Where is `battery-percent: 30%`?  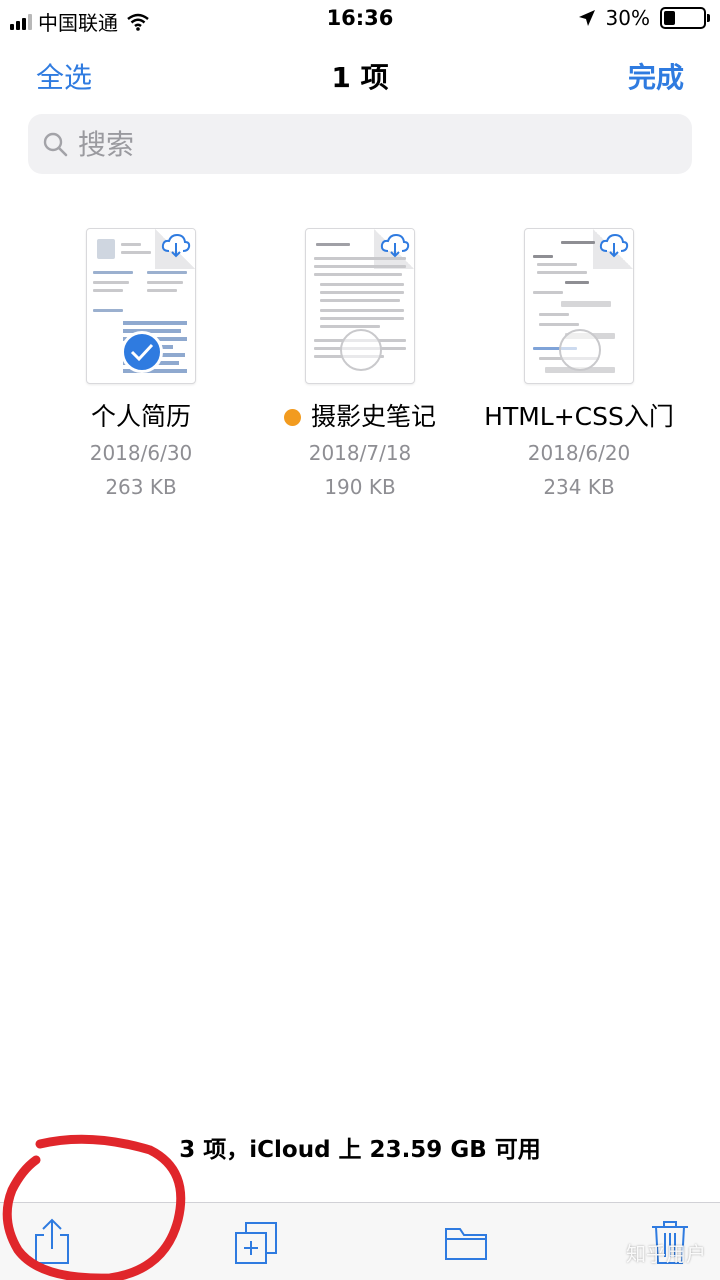
battery-percent: 30% is located at coordinates (627, 18).